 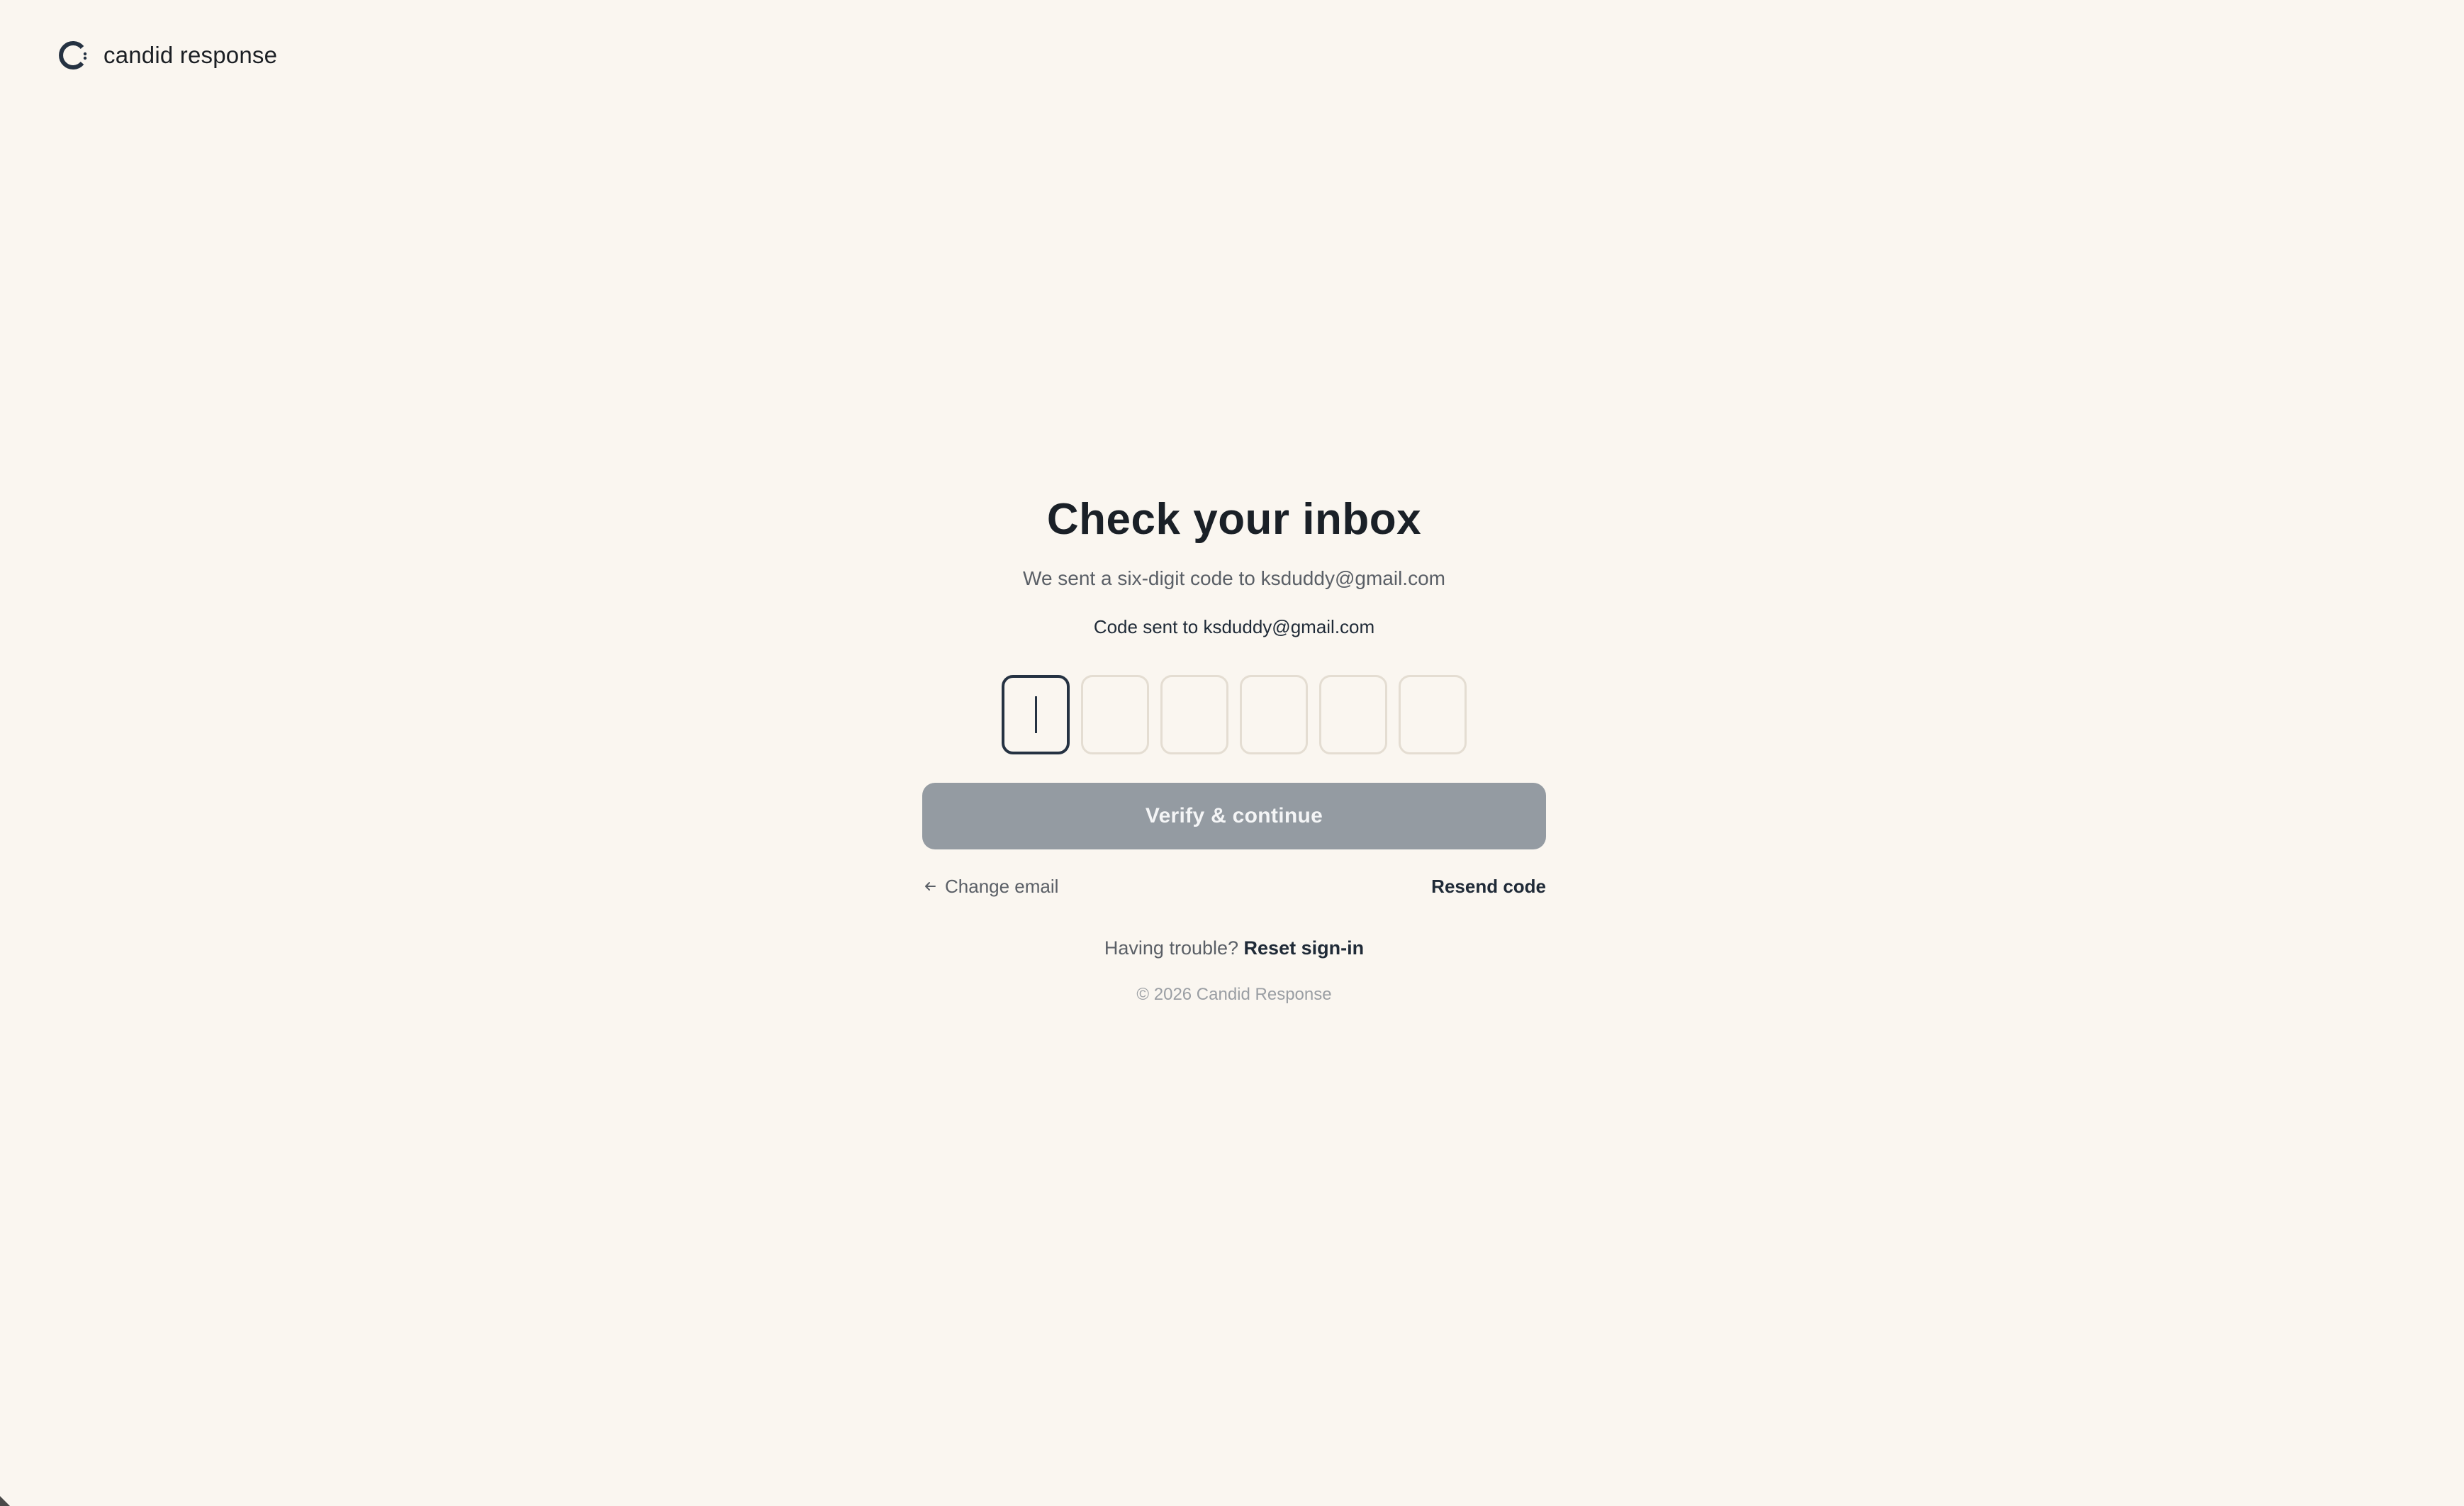 I want to click on text-caret, so click(x=1036, y=714).